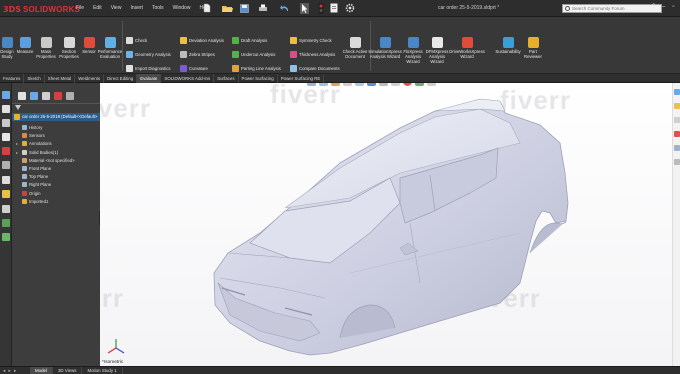  I want to click on left-bar-chart-icon, so click(6, 237).